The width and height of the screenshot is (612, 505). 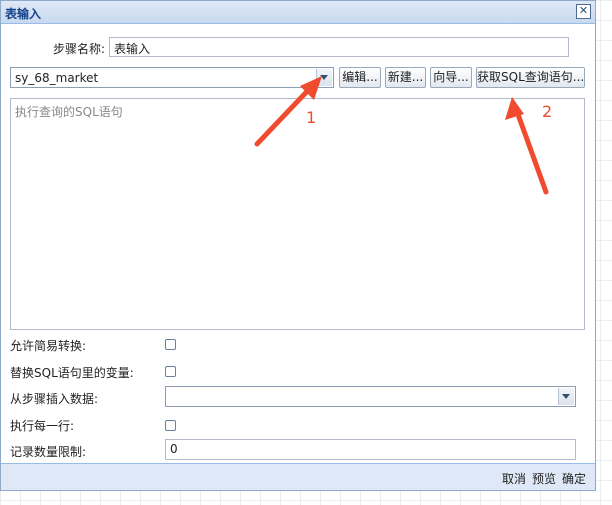 I want to click on lazy-conversion-checkbox, so click(x=170, y=344).